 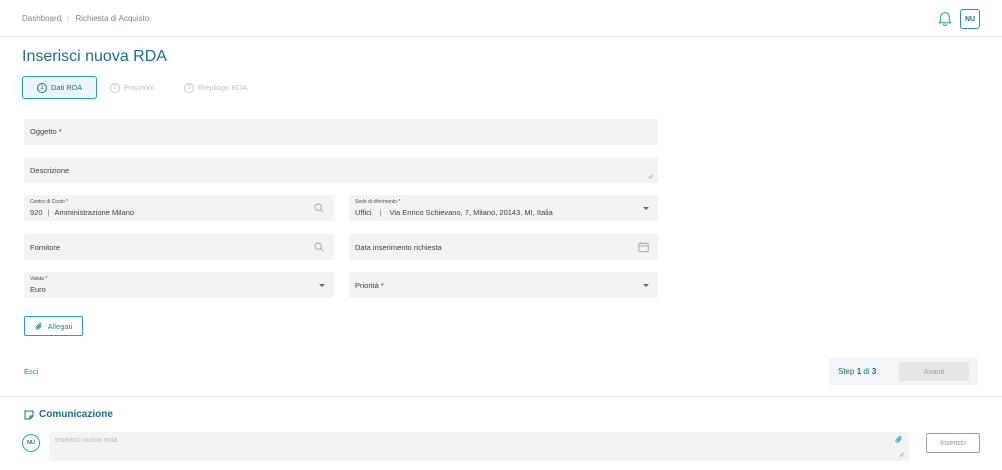 What do you see at coordinates (50, 170) in the screenshot?
I see `descrizione-label: Descrizione` at bounding box center [50, 170].